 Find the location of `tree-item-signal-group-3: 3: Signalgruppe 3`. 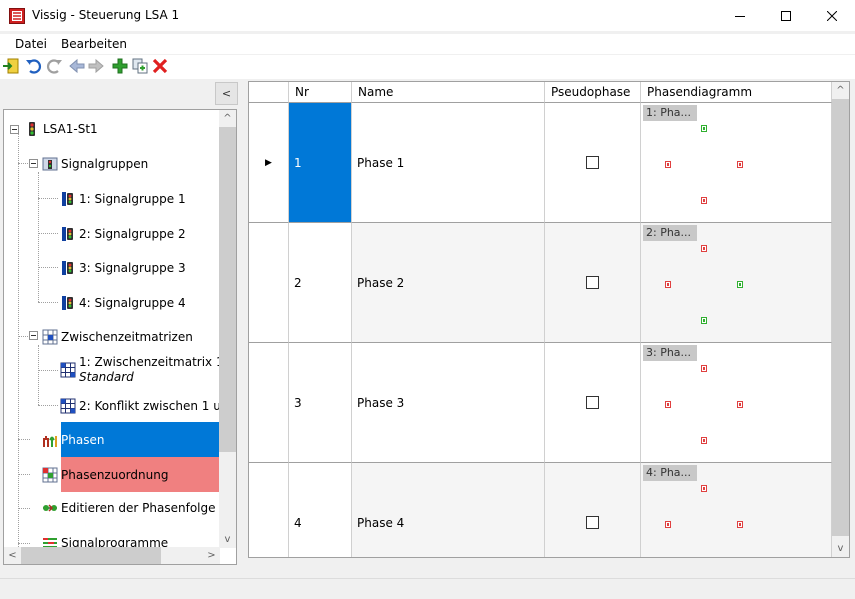

tree-item-signal-group-3: 3: Signalgruppe 3 is located at coordinates (123, 268).